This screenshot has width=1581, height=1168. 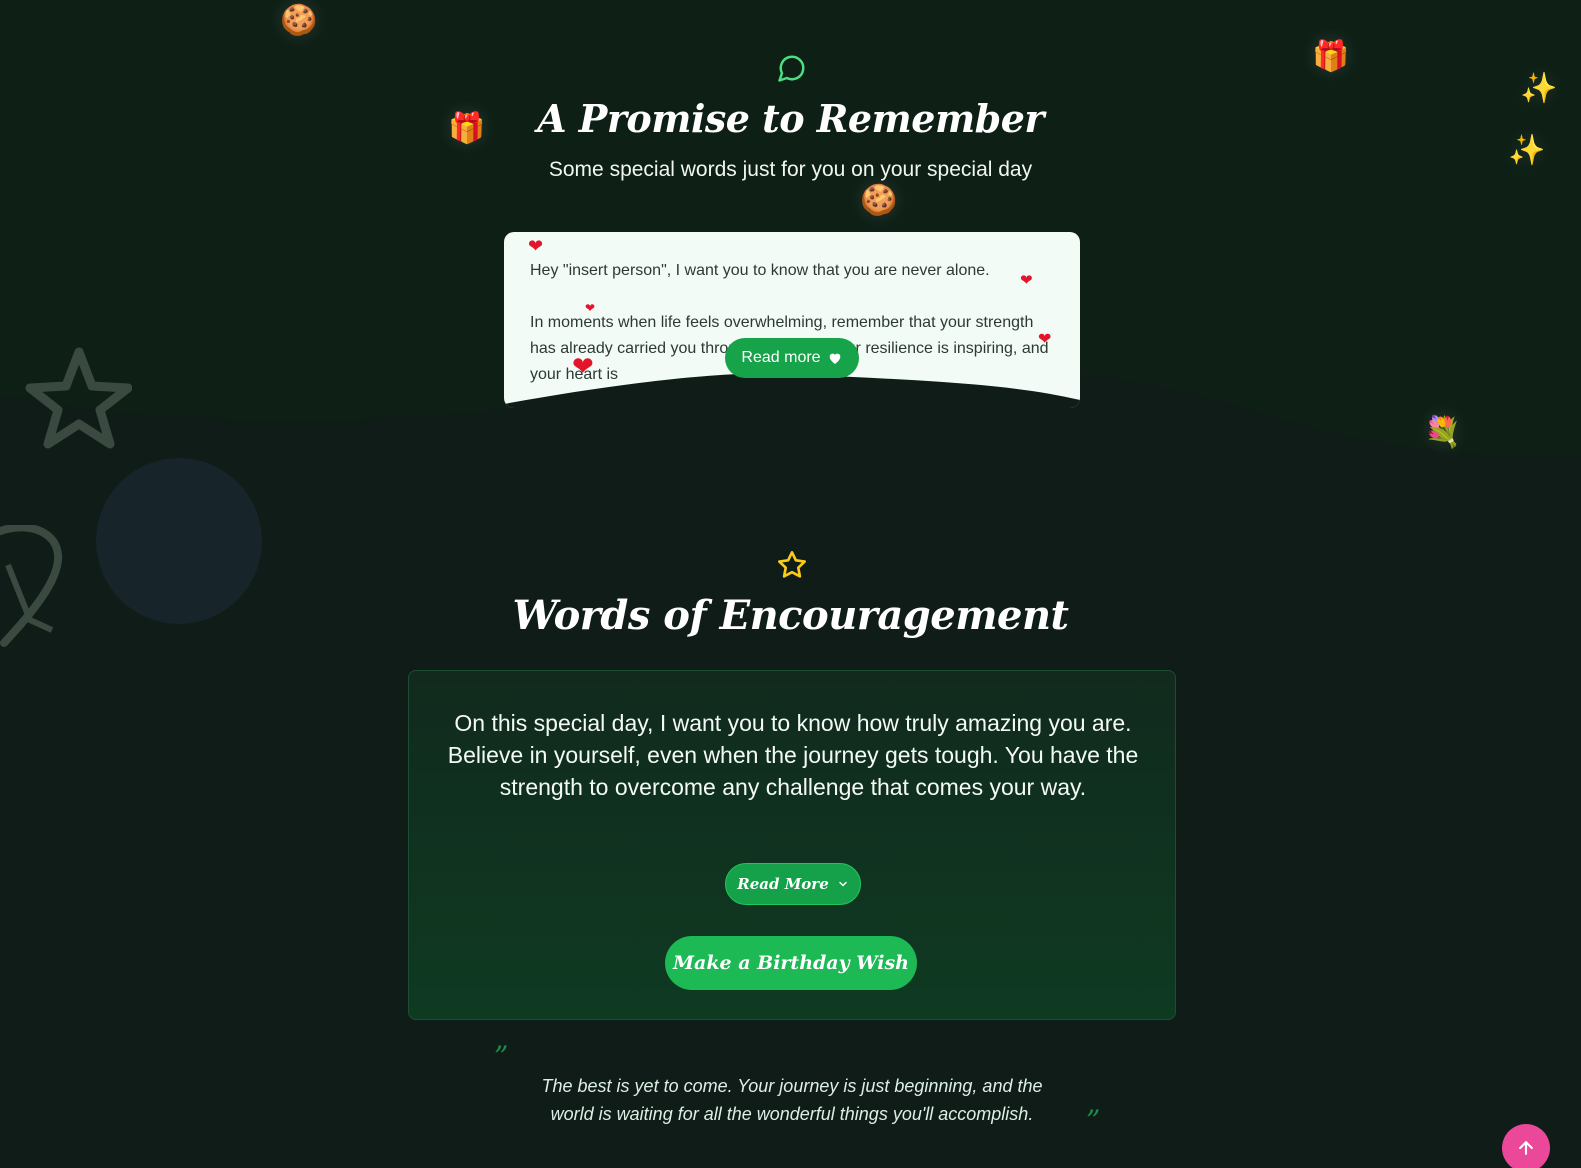 What do you see at coordinates (790, 118) in the screenshot?
I see `promise-title: A Promise to Remember` at bounding box center [790, 118].